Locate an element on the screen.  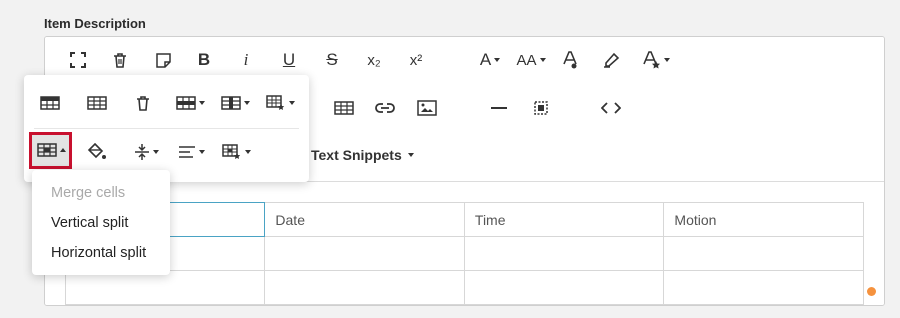
italic-button: i is located at coordinates (246, 60).